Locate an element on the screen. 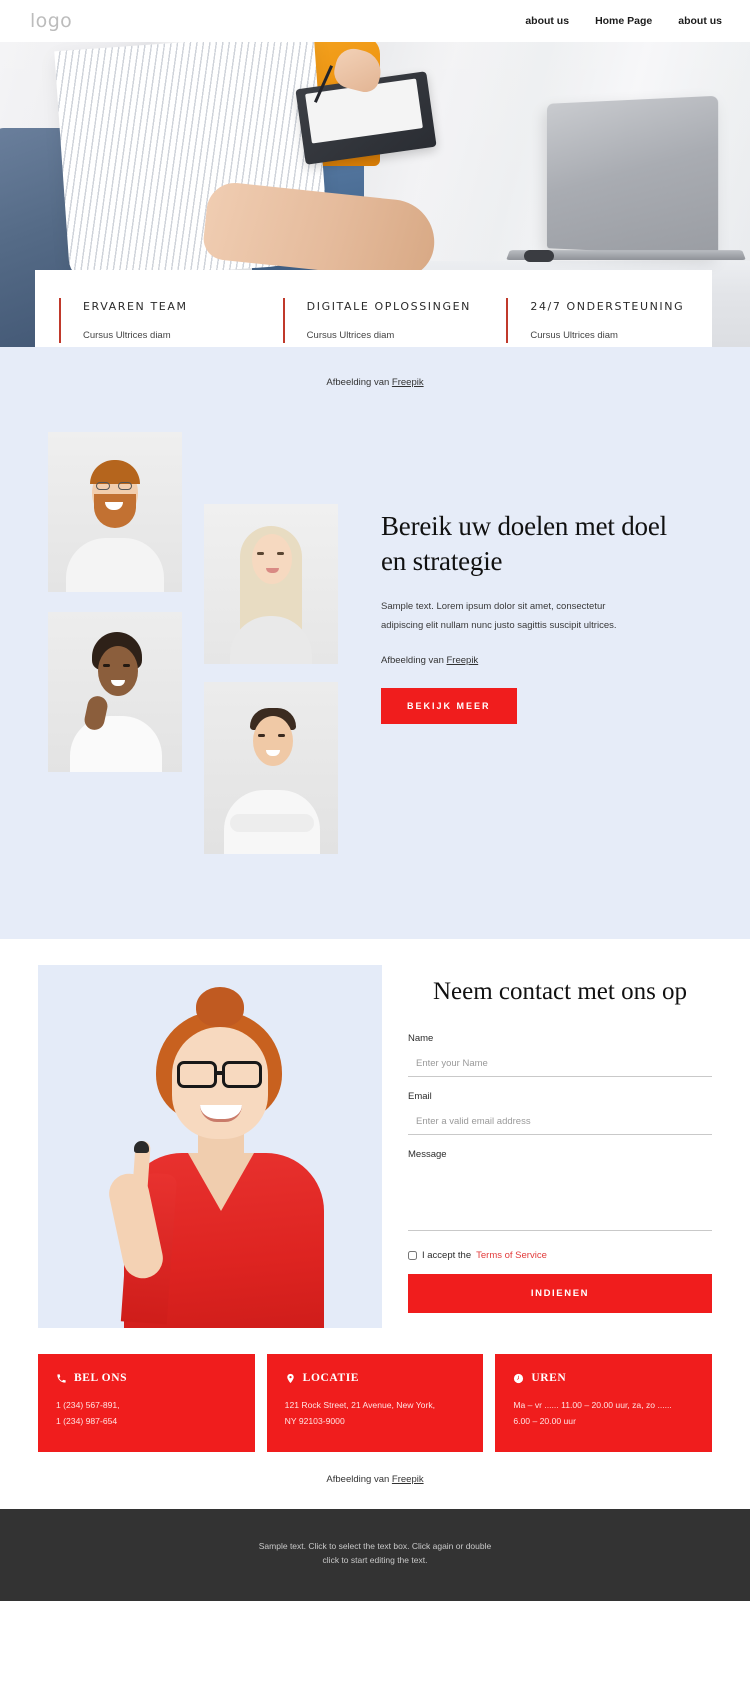 The image size is (750, 1687). name-input is located at coordinates (560, 1066).